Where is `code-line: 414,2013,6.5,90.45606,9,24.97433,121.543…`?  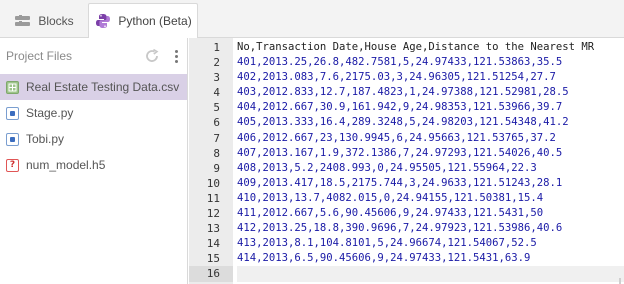 code-line: 414,2013,6.5,90.45606,9,24.97433,121.543… is located at coordinates (384, 258).